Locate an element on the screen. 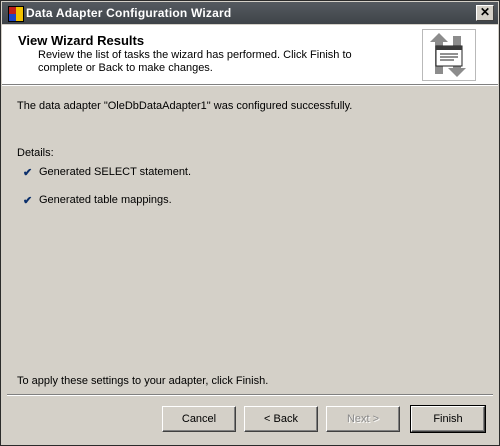  cancel-button: Cancel is located at coordinates (199, 419).